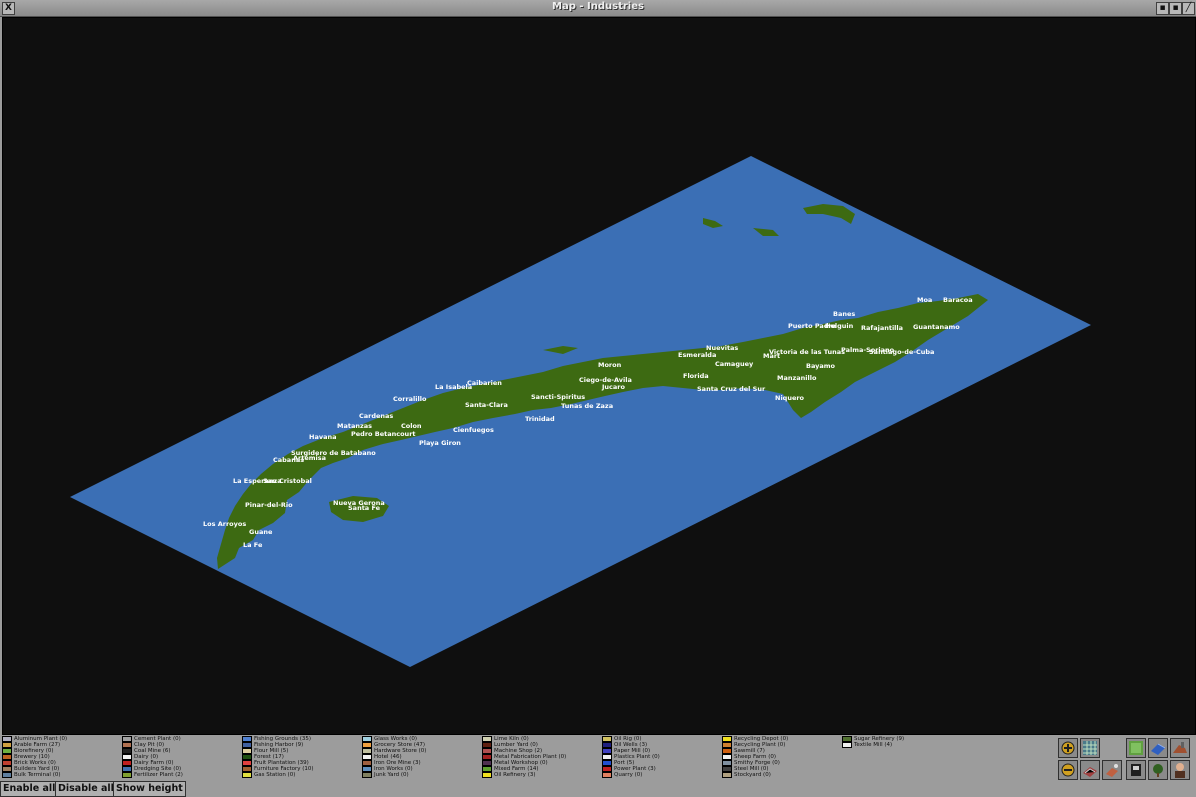  Describe the element at coordinates (29, 789) in the screenshot. I see `enable-all-button: Enable all` at that location.